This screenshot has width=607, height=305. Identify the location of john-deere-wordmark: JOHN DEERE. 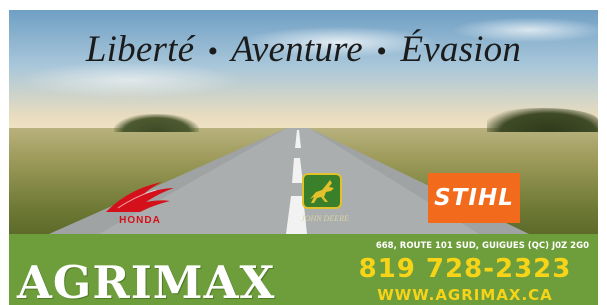
(325, 218).